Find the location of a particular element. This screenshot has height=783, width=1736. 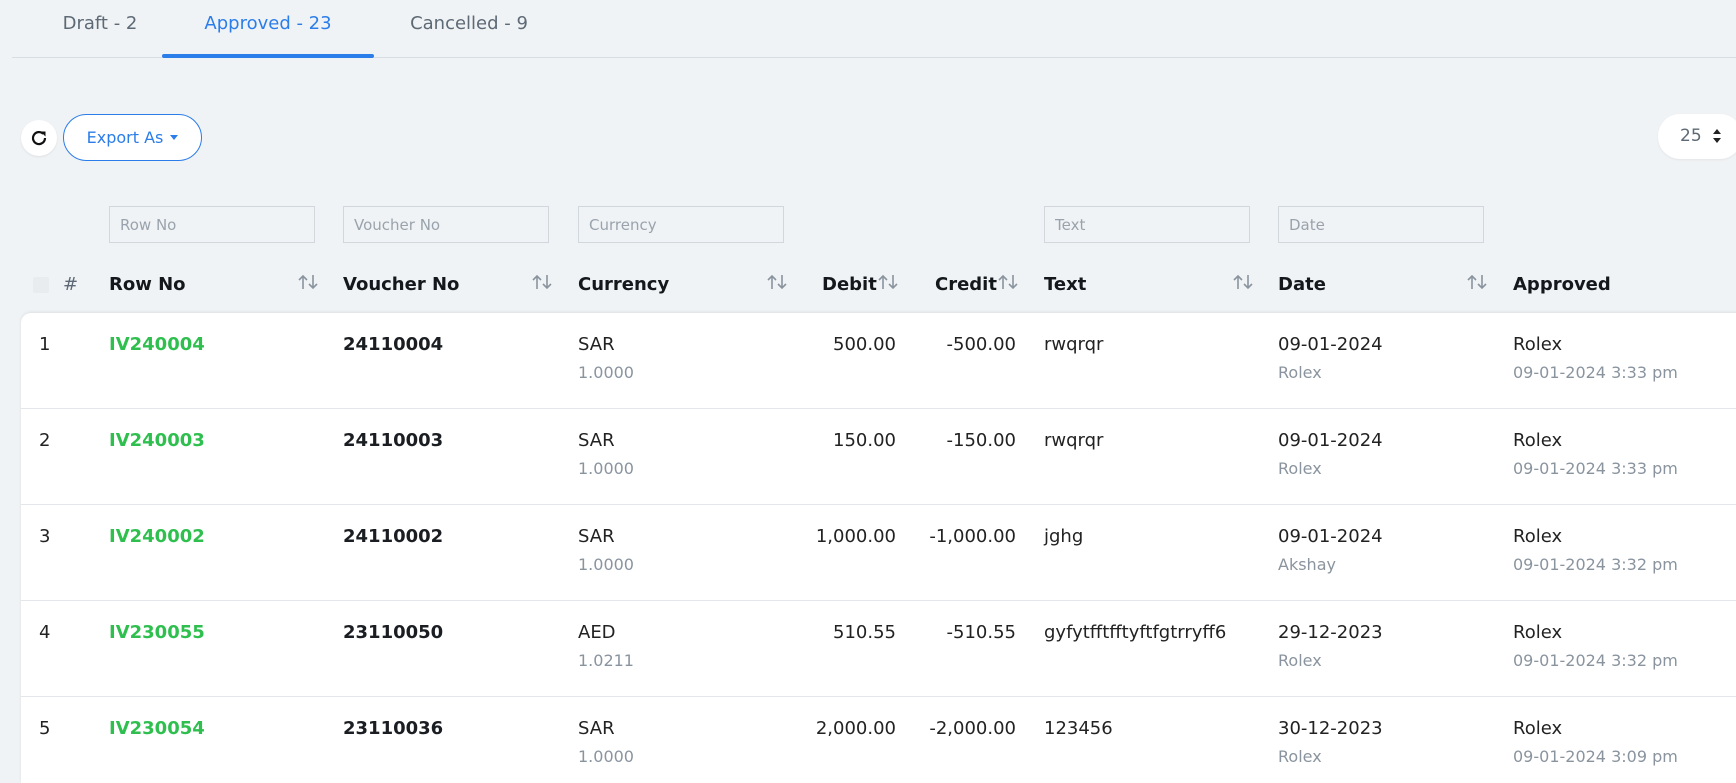

debit-amount: 1,000.00 is located at coordinates (855, 536).